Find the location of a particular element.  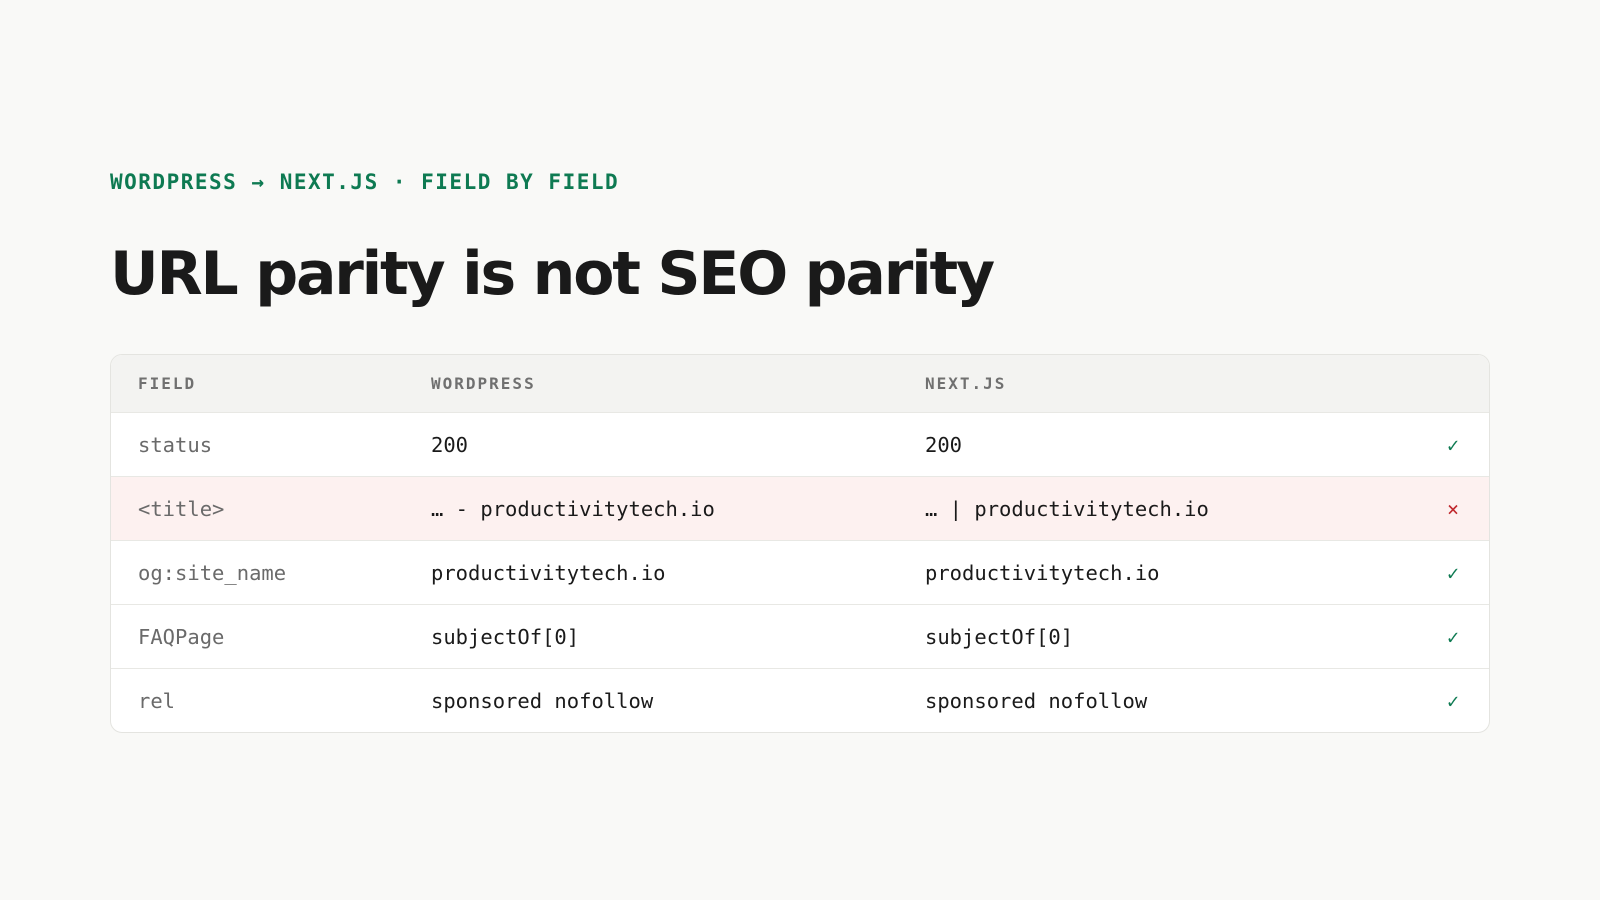

row-field: rel is located at coordinates (157, 700).